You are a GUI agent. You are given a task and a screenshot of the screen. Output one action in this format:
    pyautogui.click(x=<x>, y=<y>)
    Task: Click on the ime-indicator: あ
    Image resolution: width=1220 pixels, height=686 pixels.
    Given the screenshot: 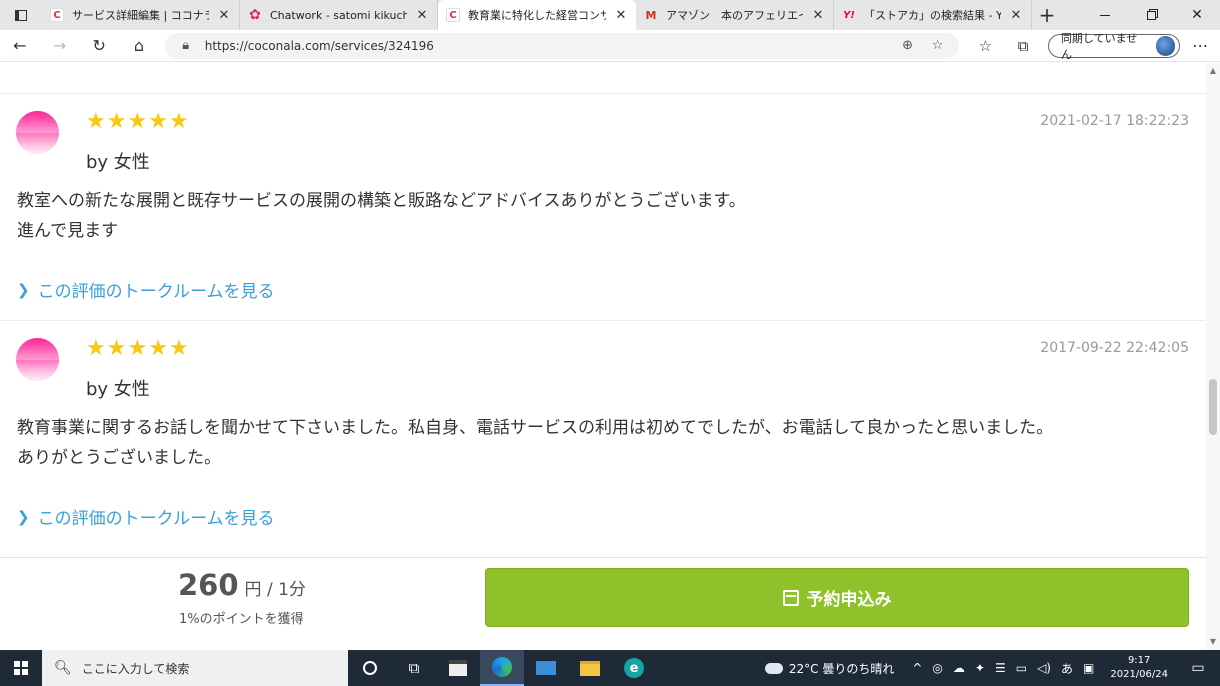 What is the action you would take?
    pyautogui.click(x=1067, y=668)
    